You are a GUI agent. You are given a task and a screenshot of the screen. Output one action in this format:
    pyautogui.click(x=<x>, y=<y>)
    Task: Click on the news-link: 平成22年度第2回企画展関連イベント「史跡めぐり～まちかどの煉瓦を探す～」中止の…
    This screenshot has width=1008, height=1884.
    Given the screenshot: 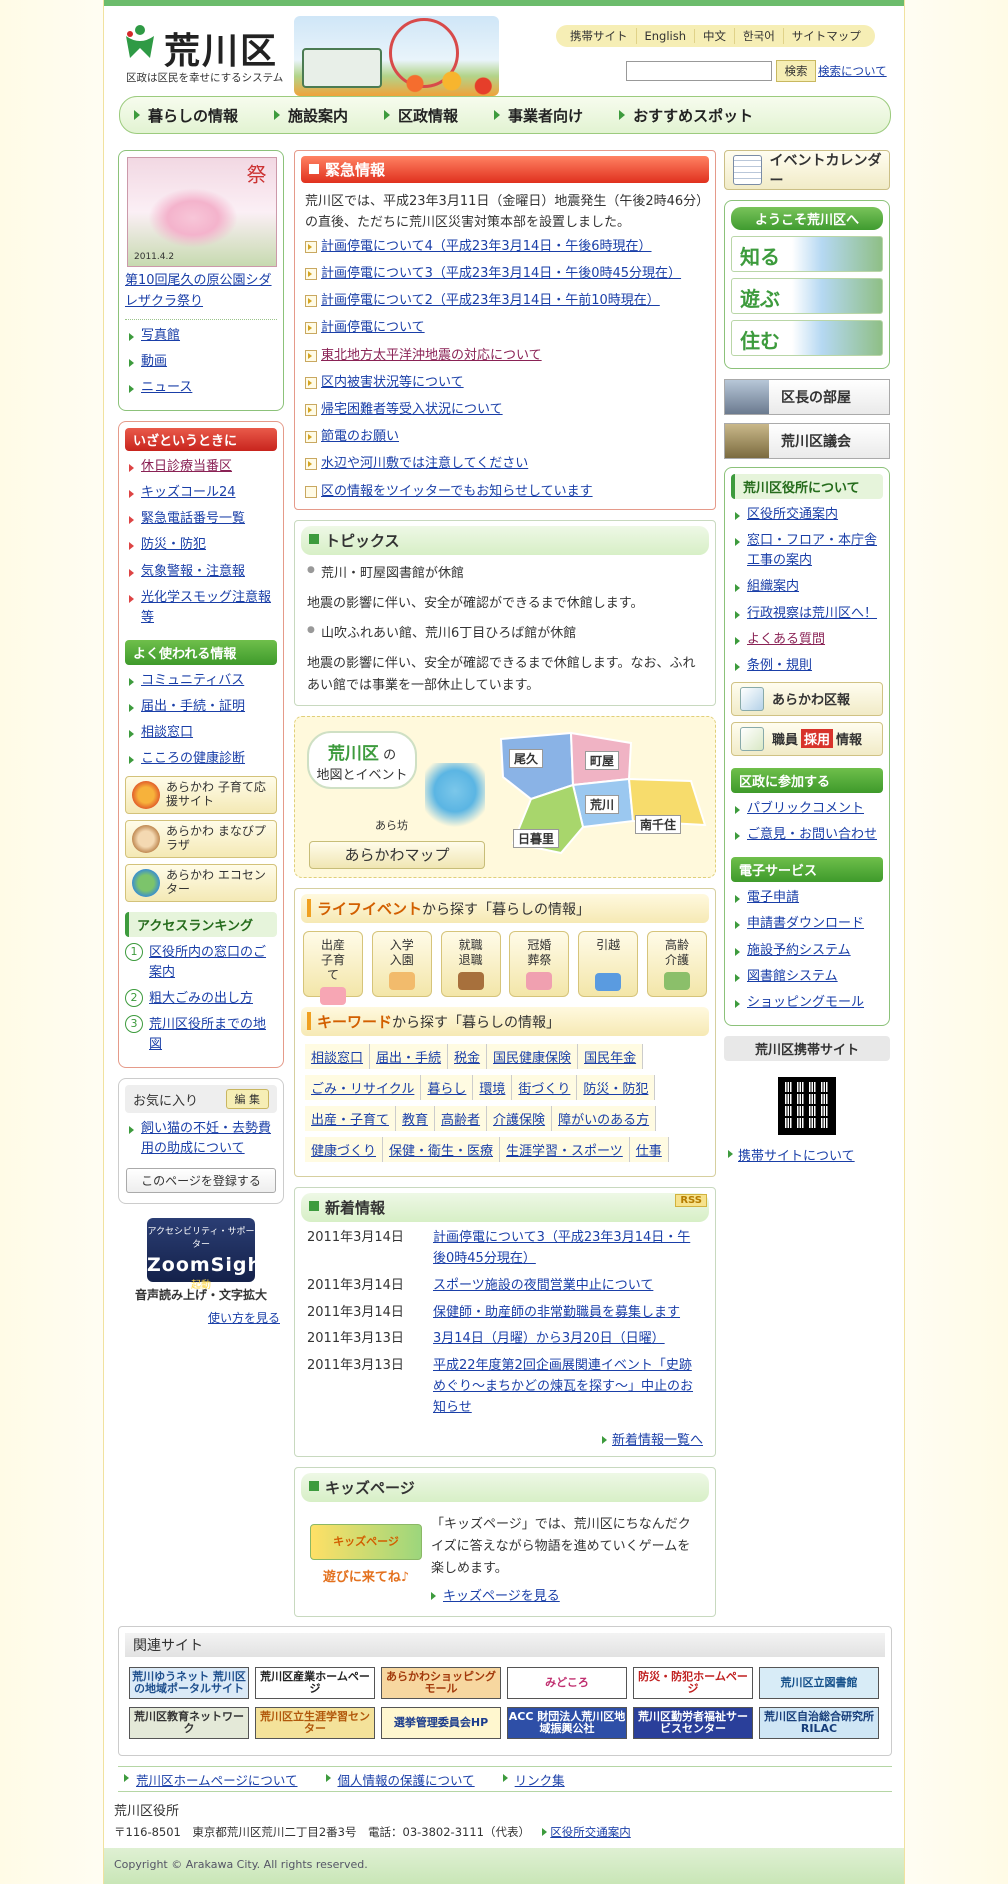 What is the action you would take?
    pyautogui.click(x=568, y=1387)
    